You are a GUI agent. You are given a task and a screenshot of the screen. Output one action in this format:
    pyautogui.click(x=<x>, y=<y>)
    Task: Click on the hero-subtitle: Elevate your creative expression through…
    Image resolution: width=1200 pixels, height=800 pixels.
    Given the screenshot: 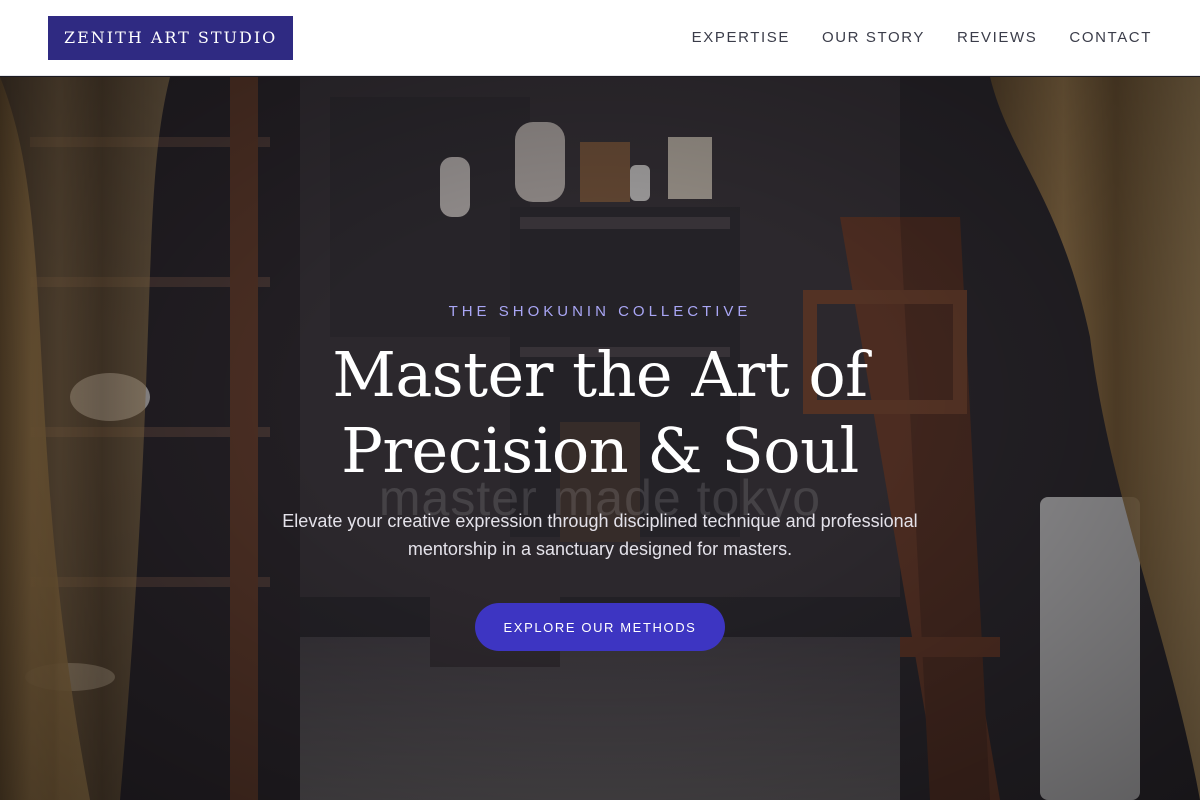 What is the action you would take?
    pyautogui.click(x=600, y=535)
    